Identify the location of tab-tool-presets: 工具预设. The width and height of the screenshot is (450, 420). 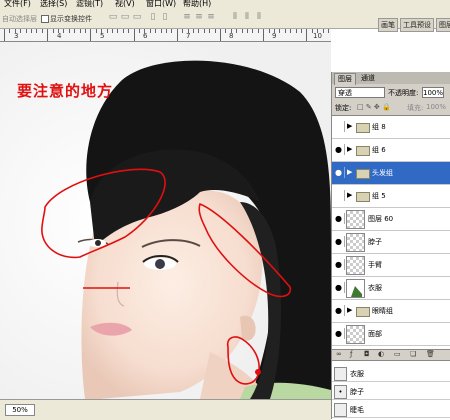
(417, 25).